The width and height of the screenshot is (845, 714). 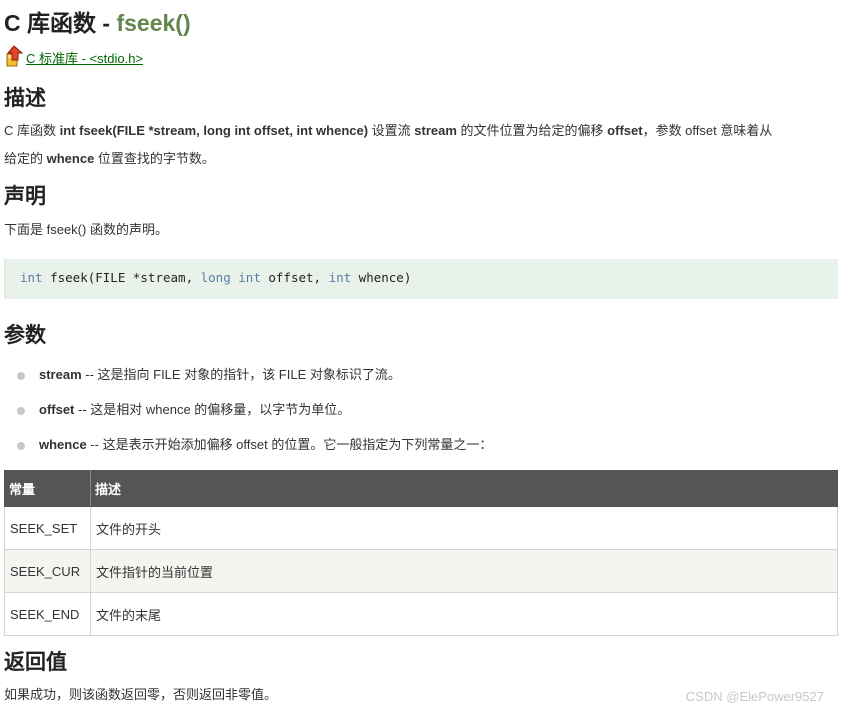 What do you see at coordinates (47, 571) in the screenshot?
I see `table-cell: SEEK_CUR` at bounding box center [47, 571].